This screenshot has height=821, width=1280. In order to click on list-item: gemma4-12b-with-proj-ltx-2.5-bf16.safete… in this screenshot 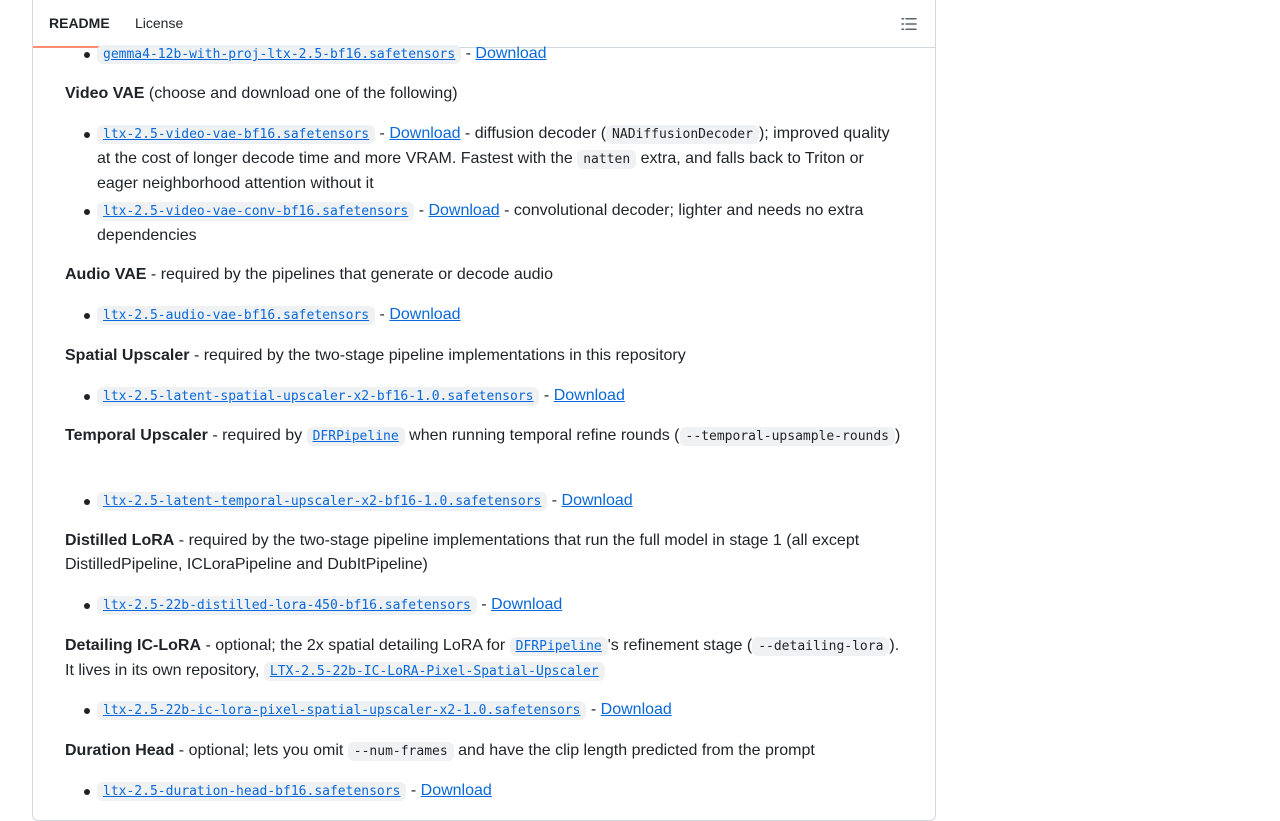, I will do `click(494, 54)`.